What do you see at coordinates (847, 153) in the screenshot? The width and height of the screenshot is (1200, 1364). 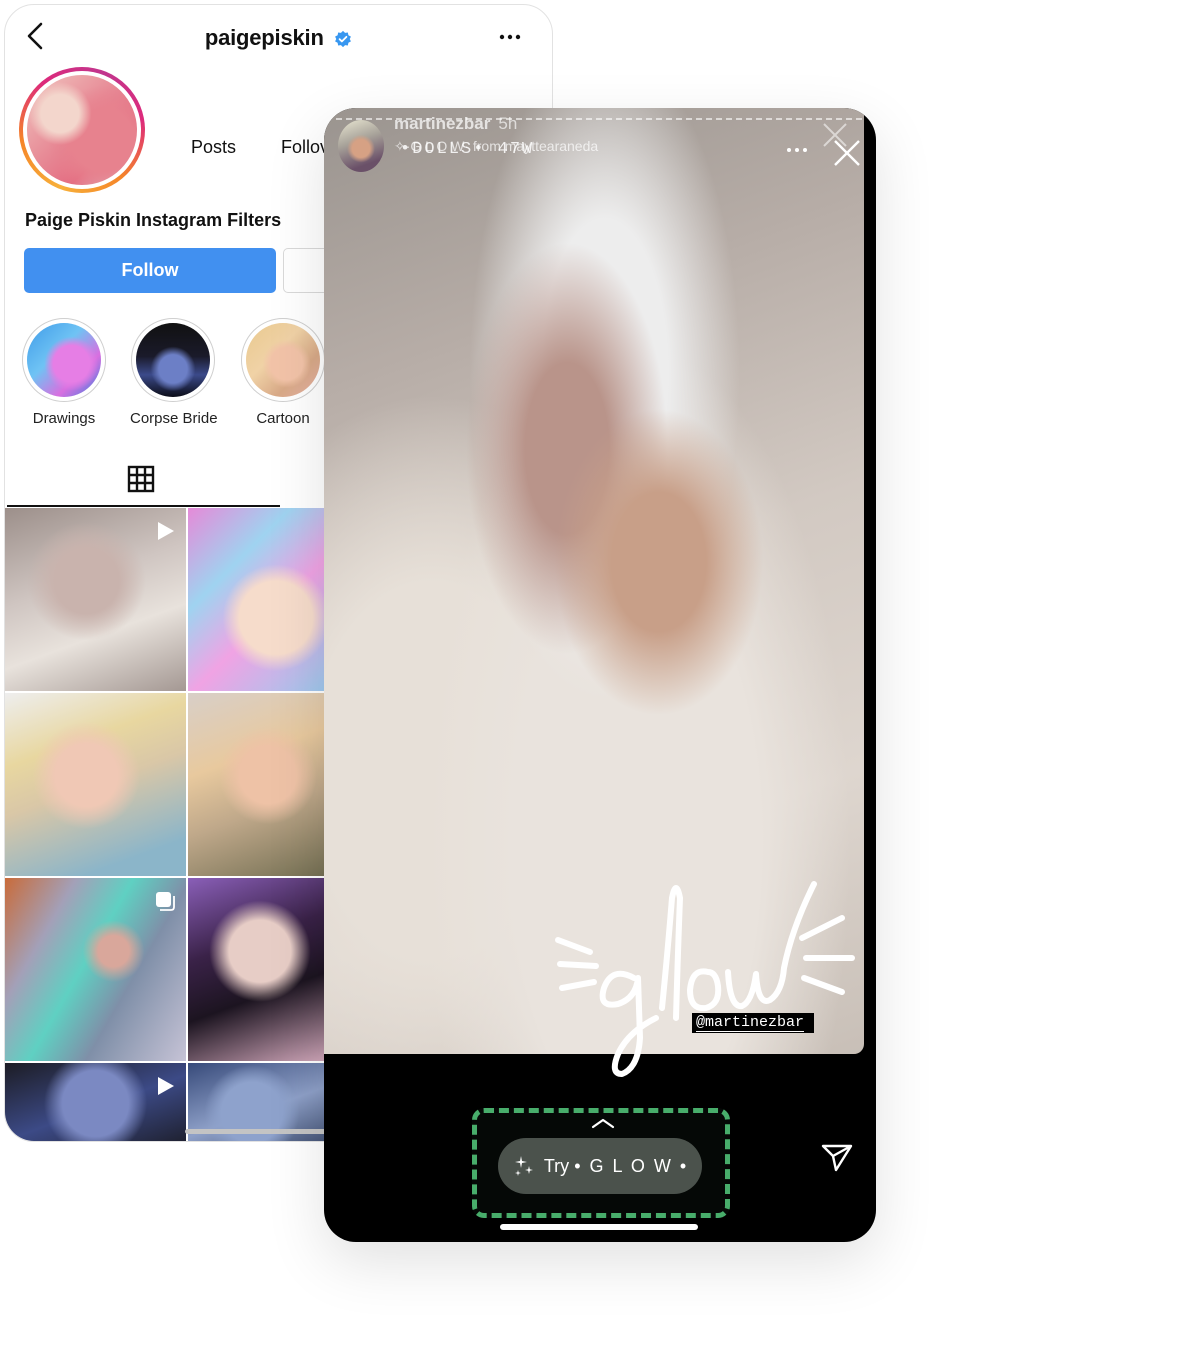 I see `close-icon` at bounding box center [847, 153].